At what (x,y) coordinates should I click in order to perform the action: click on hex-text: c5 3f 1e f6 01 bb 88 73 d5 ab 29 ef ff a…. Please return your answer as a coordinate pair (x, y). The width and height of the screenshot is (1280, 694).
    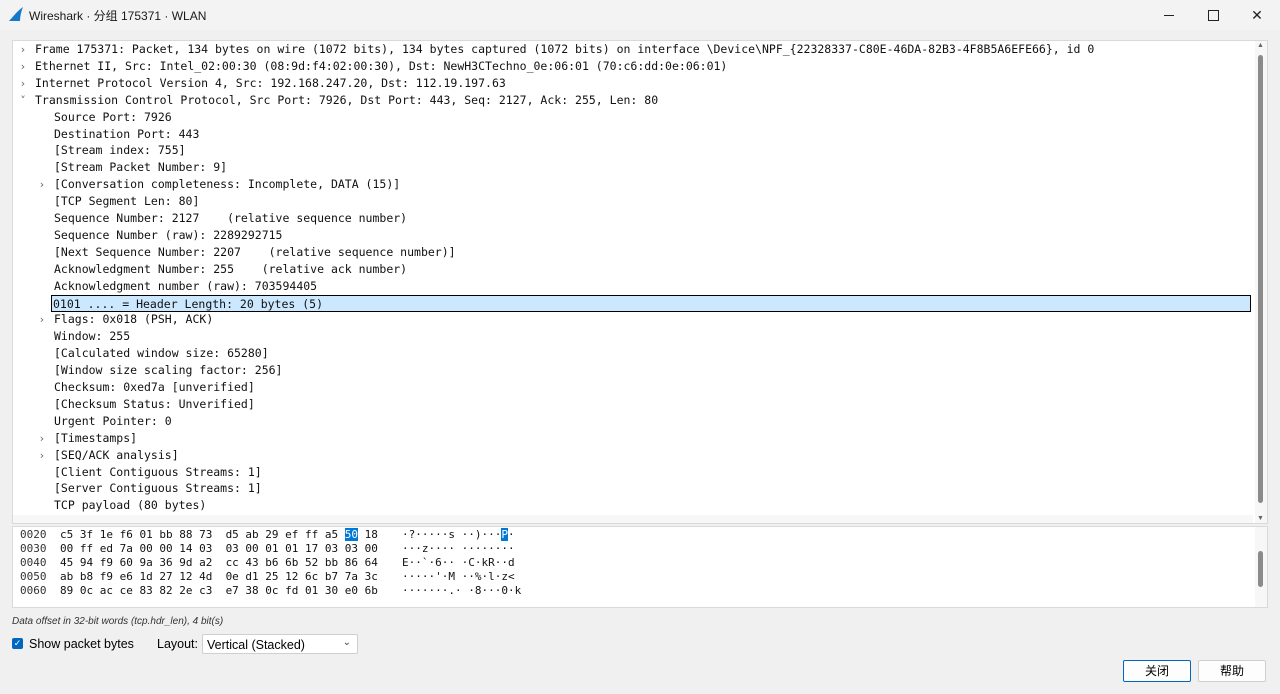
    Looking at the image, I should click on (202, 534).